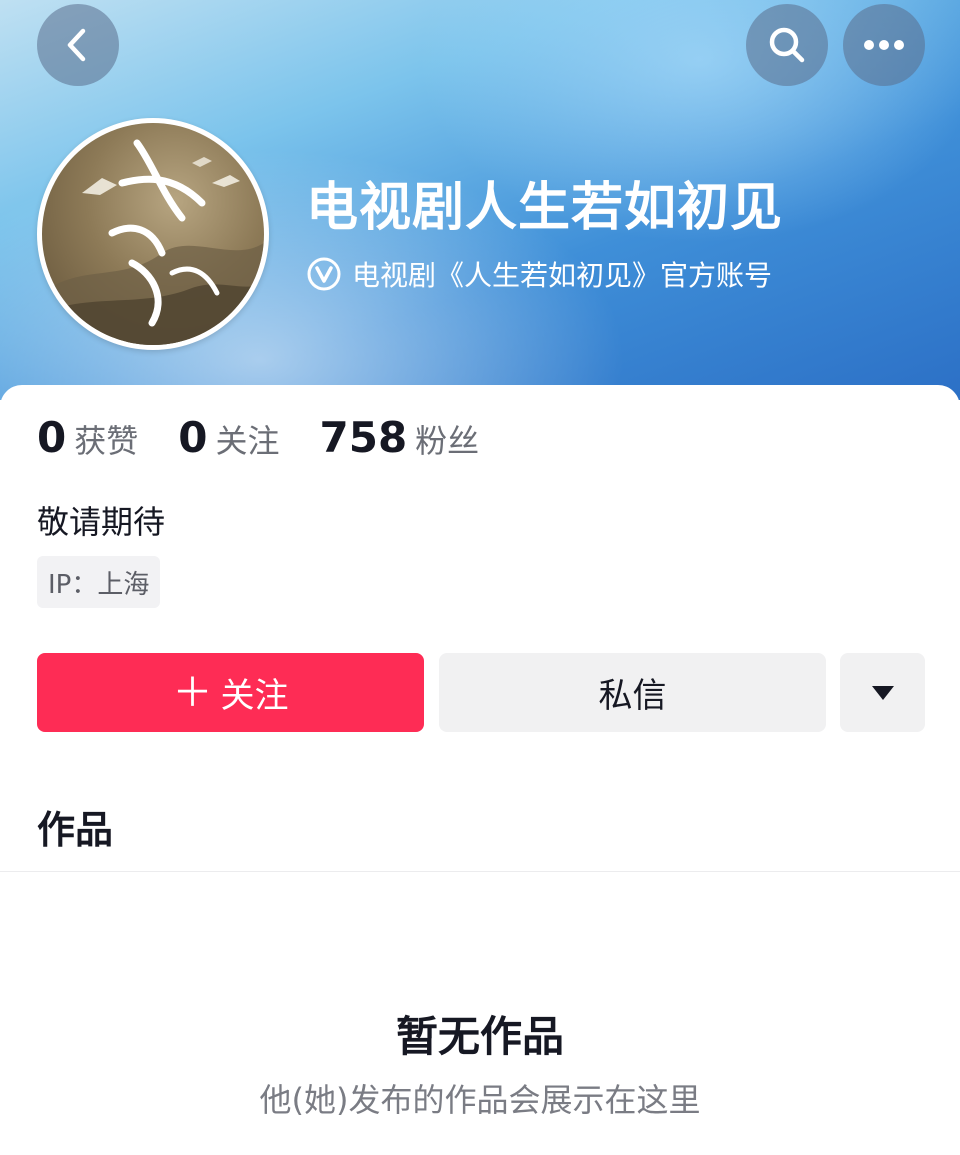 The height and width of the screenshot is (1155, 960). I want to click on back-button, so click(78, 45).